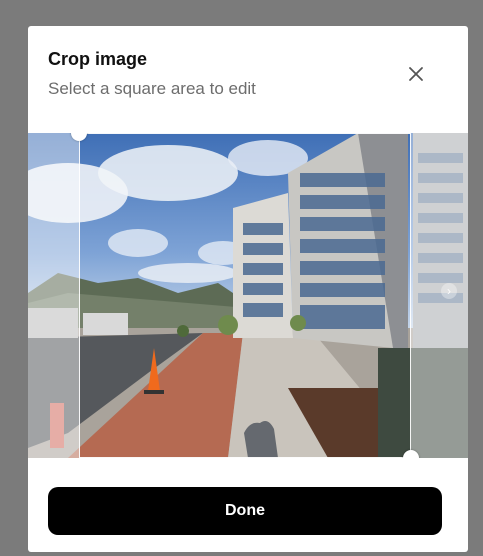  Describe the element at coordinates (449, 291) in the screenshot. I see `chevron-right-icon: ›` at that location.